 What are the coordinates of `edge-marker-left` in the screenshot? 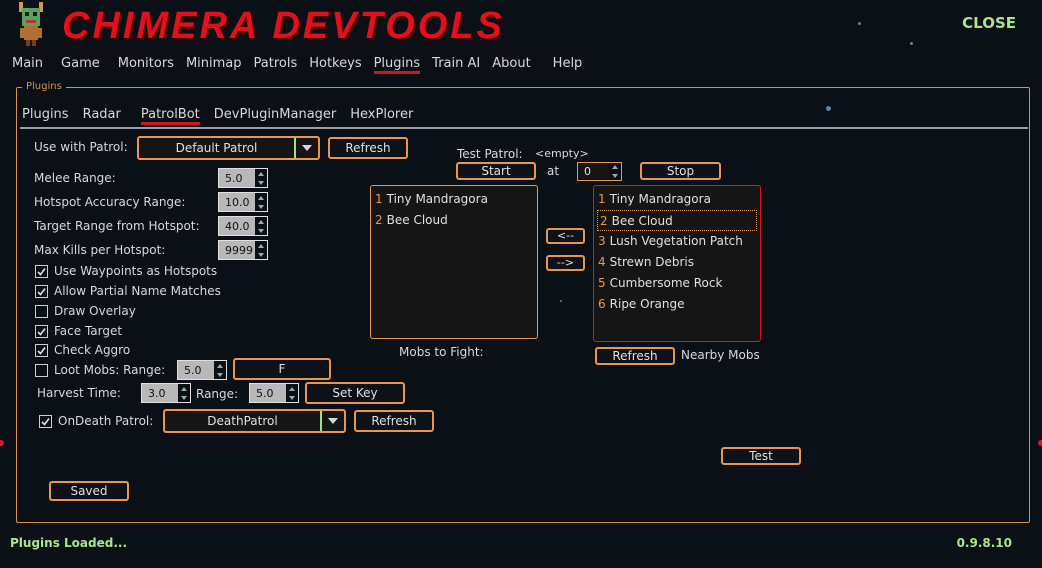 It's located at (2, 443).